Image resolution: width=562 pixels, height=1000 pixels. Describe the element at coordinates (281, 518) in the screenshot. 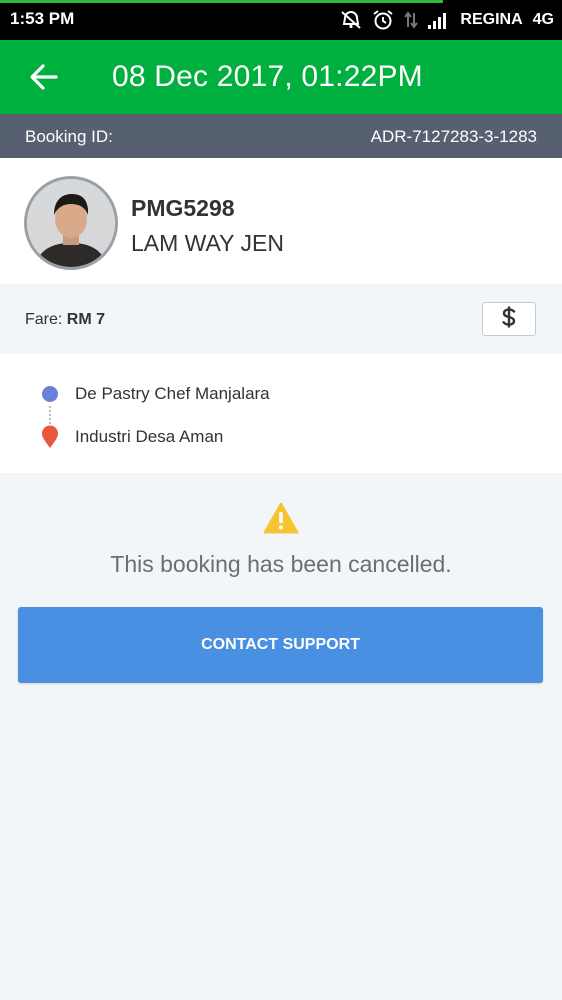

I see `warning-icon` at that location.